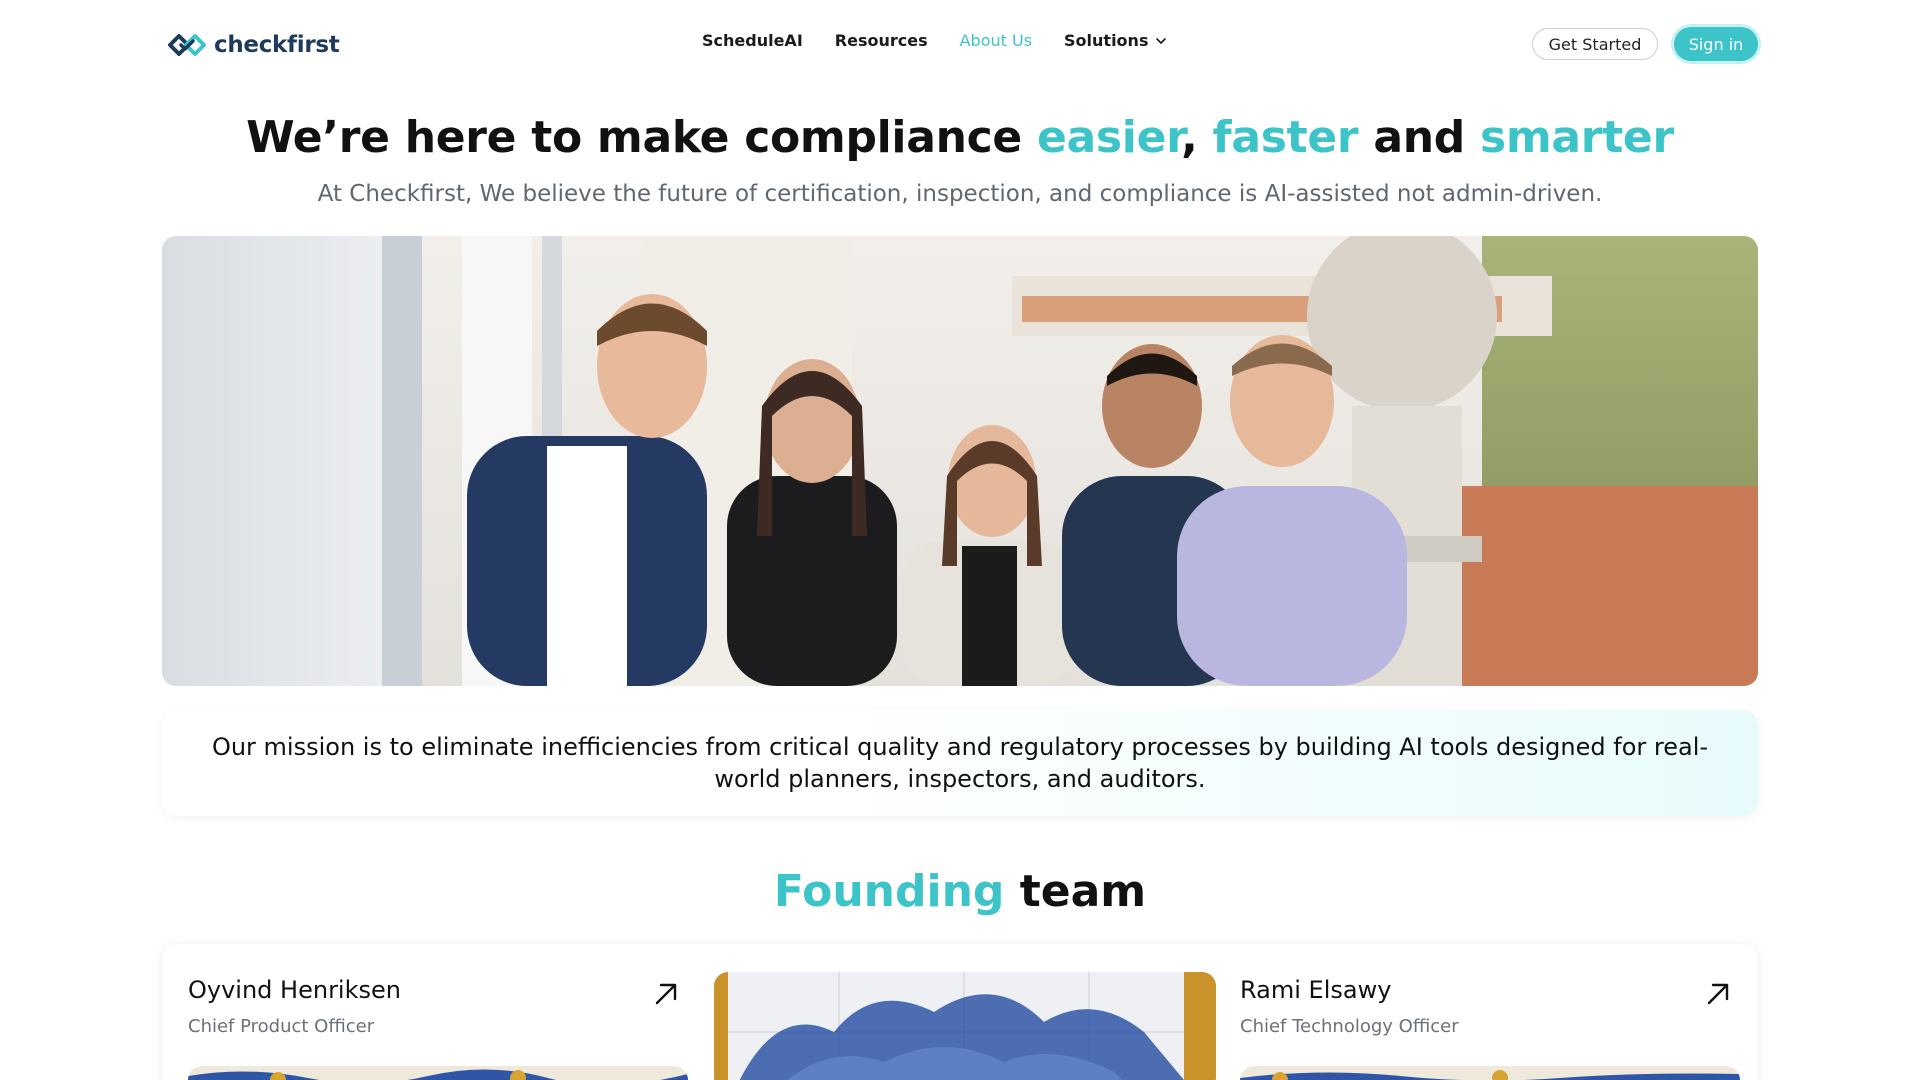 Image resolution: width=1920 pixels, height=1080 pixels. What do you see at coordinates (752, 40) in the screenshot?
I see `nav-link-scheduleai: ScheduleAI` at bounding box center [752, 40].